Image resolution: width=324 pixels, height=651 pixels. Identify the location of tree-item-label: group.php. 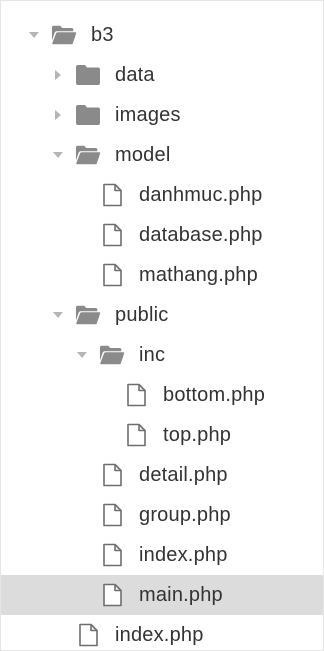
(185, 514).